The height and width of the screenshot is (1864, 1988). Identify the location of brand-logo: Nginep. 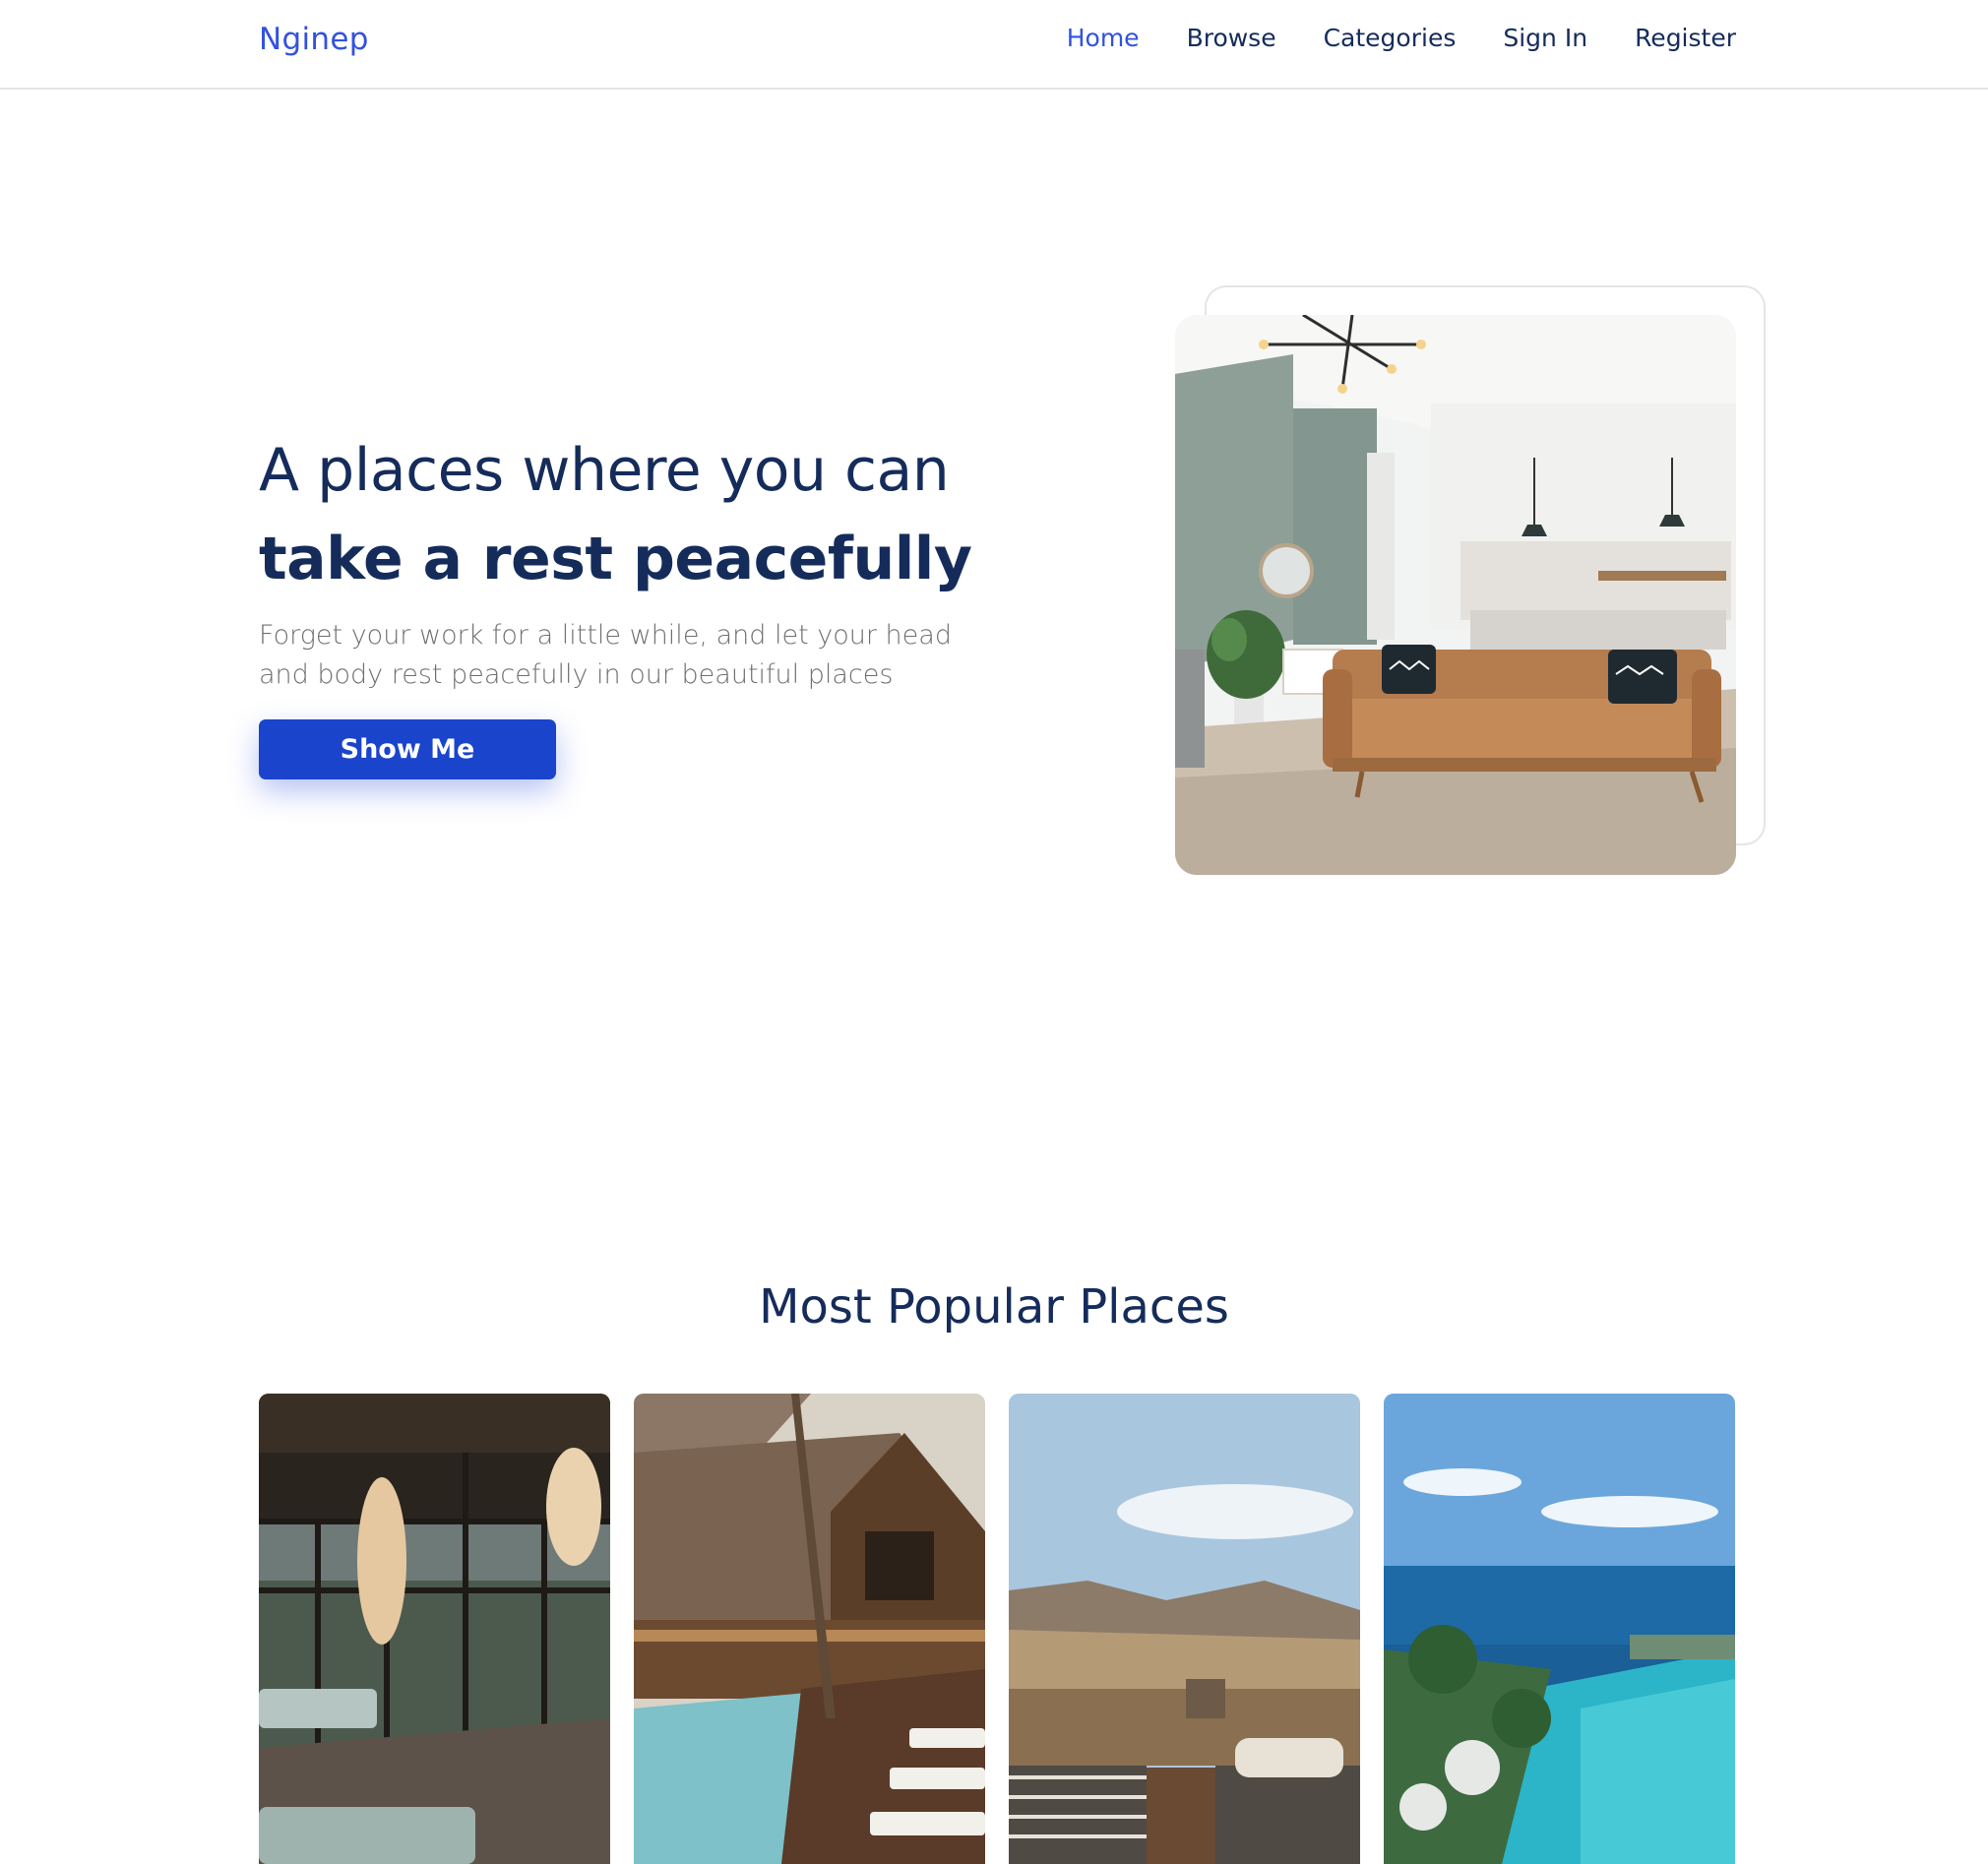
(314, 39).